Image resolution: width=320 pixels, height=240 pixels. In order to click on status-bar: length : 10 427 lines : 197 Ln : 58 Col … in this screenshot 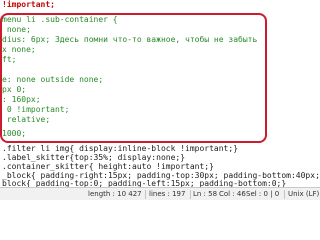, I will do `click(160, 193)`.